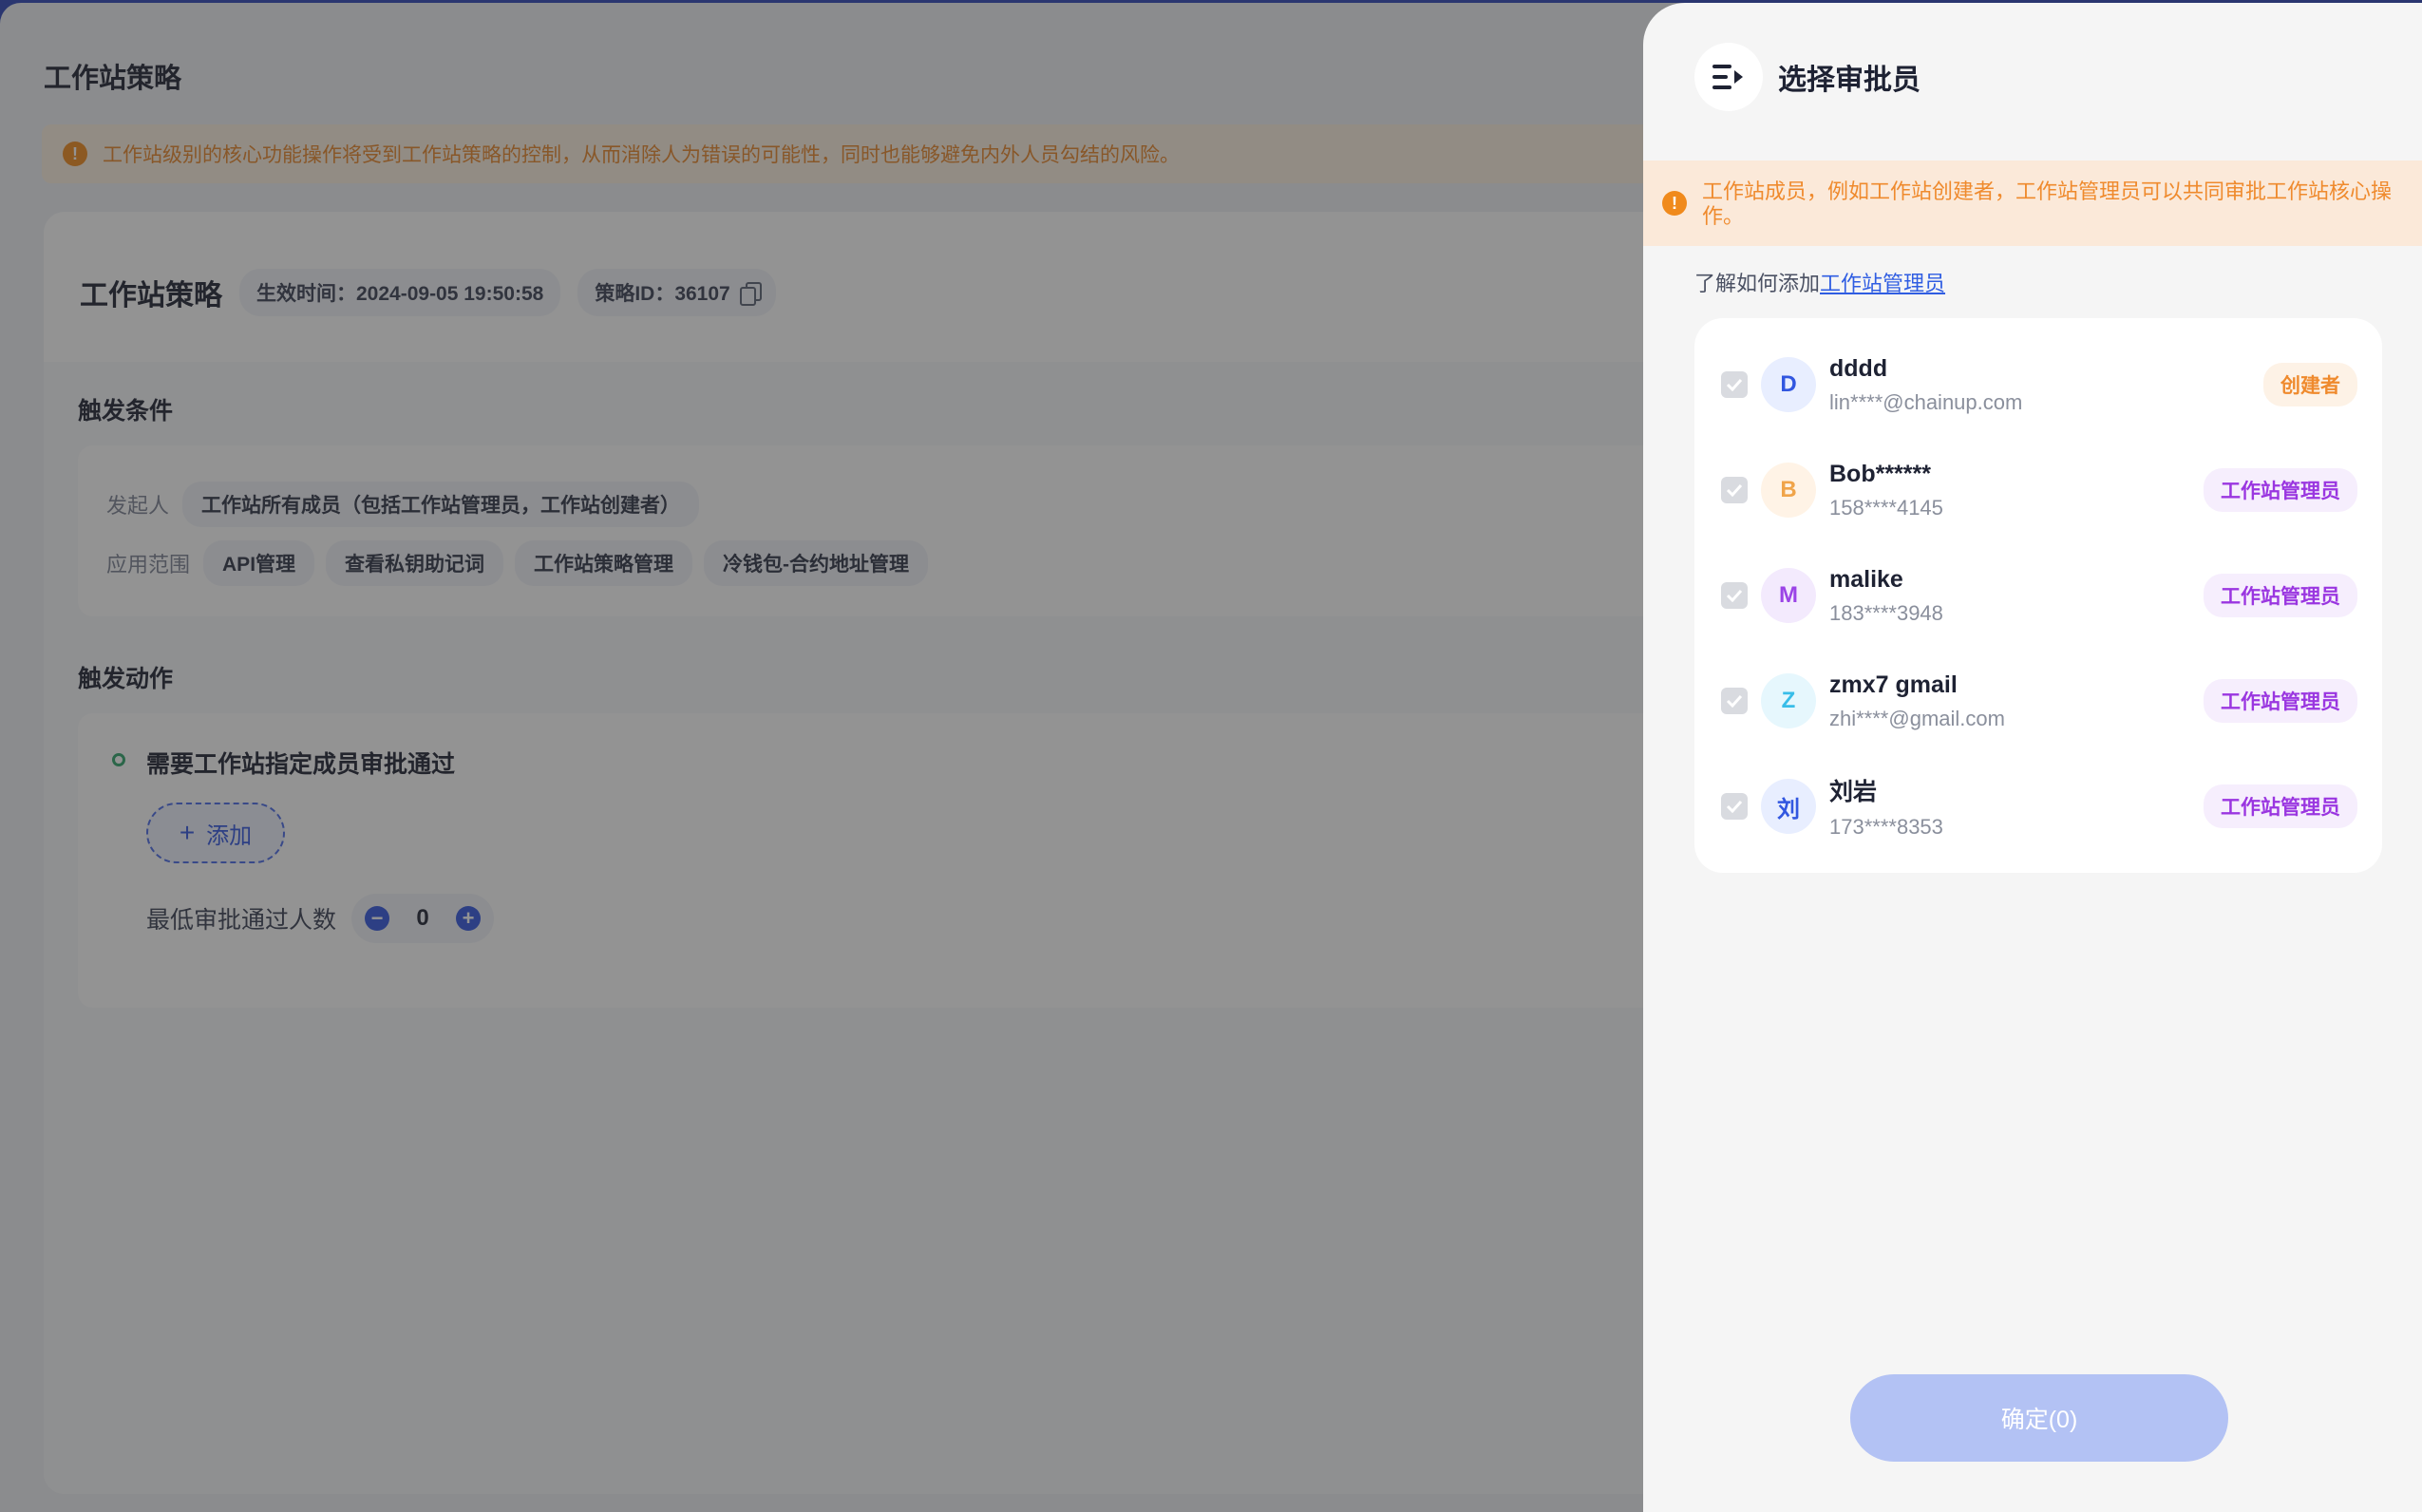 The width and height of the screenshot is (2422, 1512). Describe the element at coordinates (2047, 204) in the screenshot. I see `drawer-notice-text: 工作站成员，例如工作站创建者，工作站管理员可以共同审批工作站核心操作。` at that location.